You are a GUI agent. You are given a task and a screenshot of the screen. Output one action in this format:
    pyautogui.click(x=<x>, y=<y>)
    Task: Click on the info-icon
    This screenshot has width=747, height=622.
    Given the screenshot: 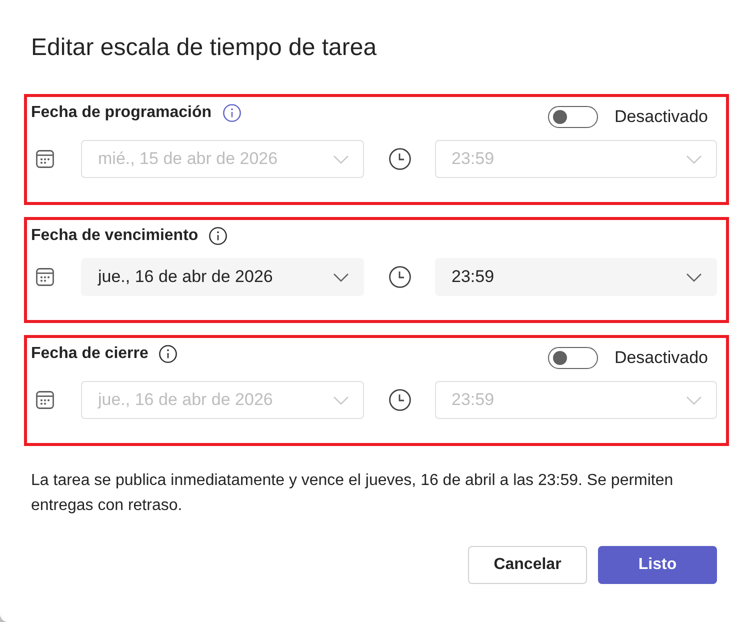 What is the action you would take?
    pyautogui.click(x=218, y=236)
    